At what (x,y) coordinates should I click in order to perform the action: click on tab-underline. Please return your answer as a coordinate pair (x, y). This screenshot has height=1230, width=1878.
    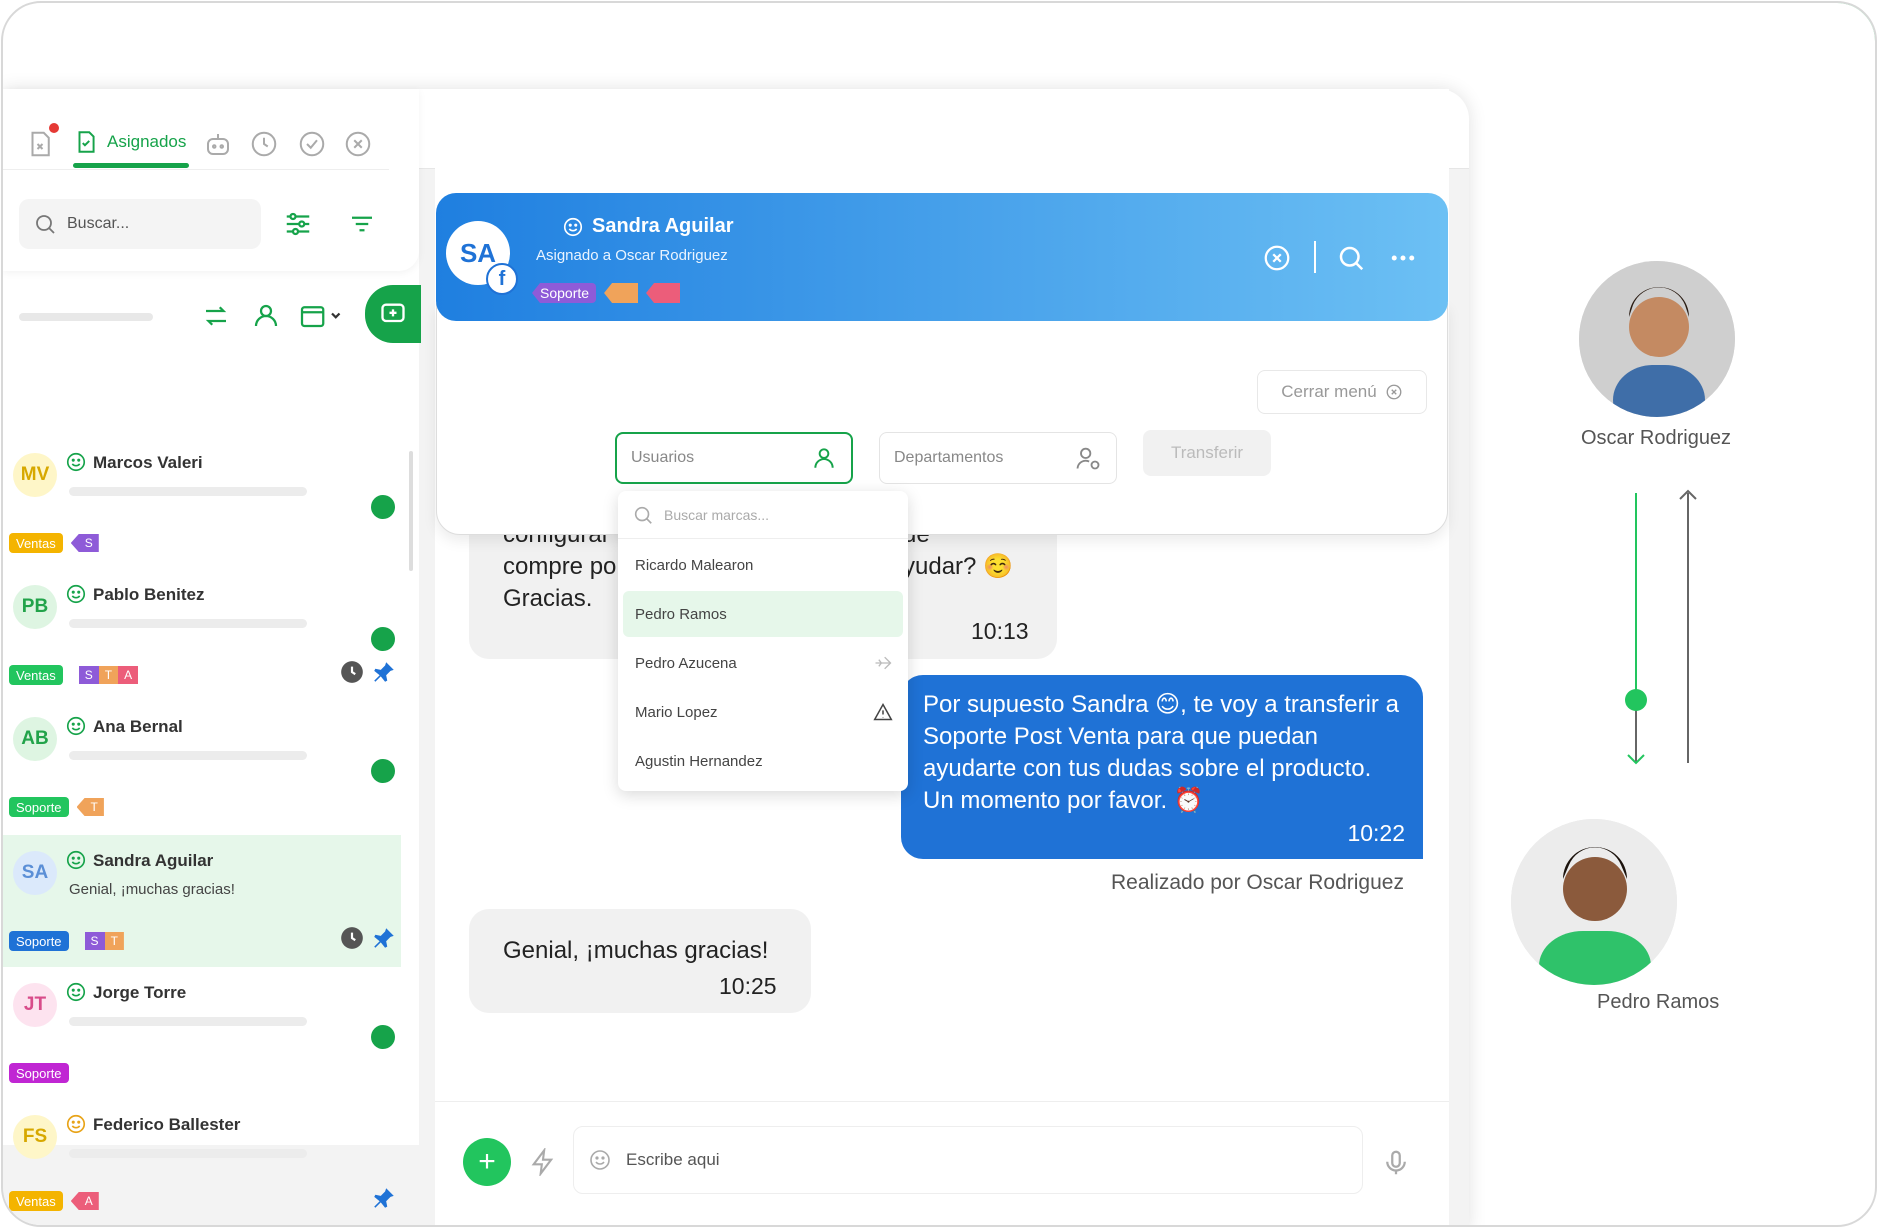
    Looking at the image, I should click on (131, 165).